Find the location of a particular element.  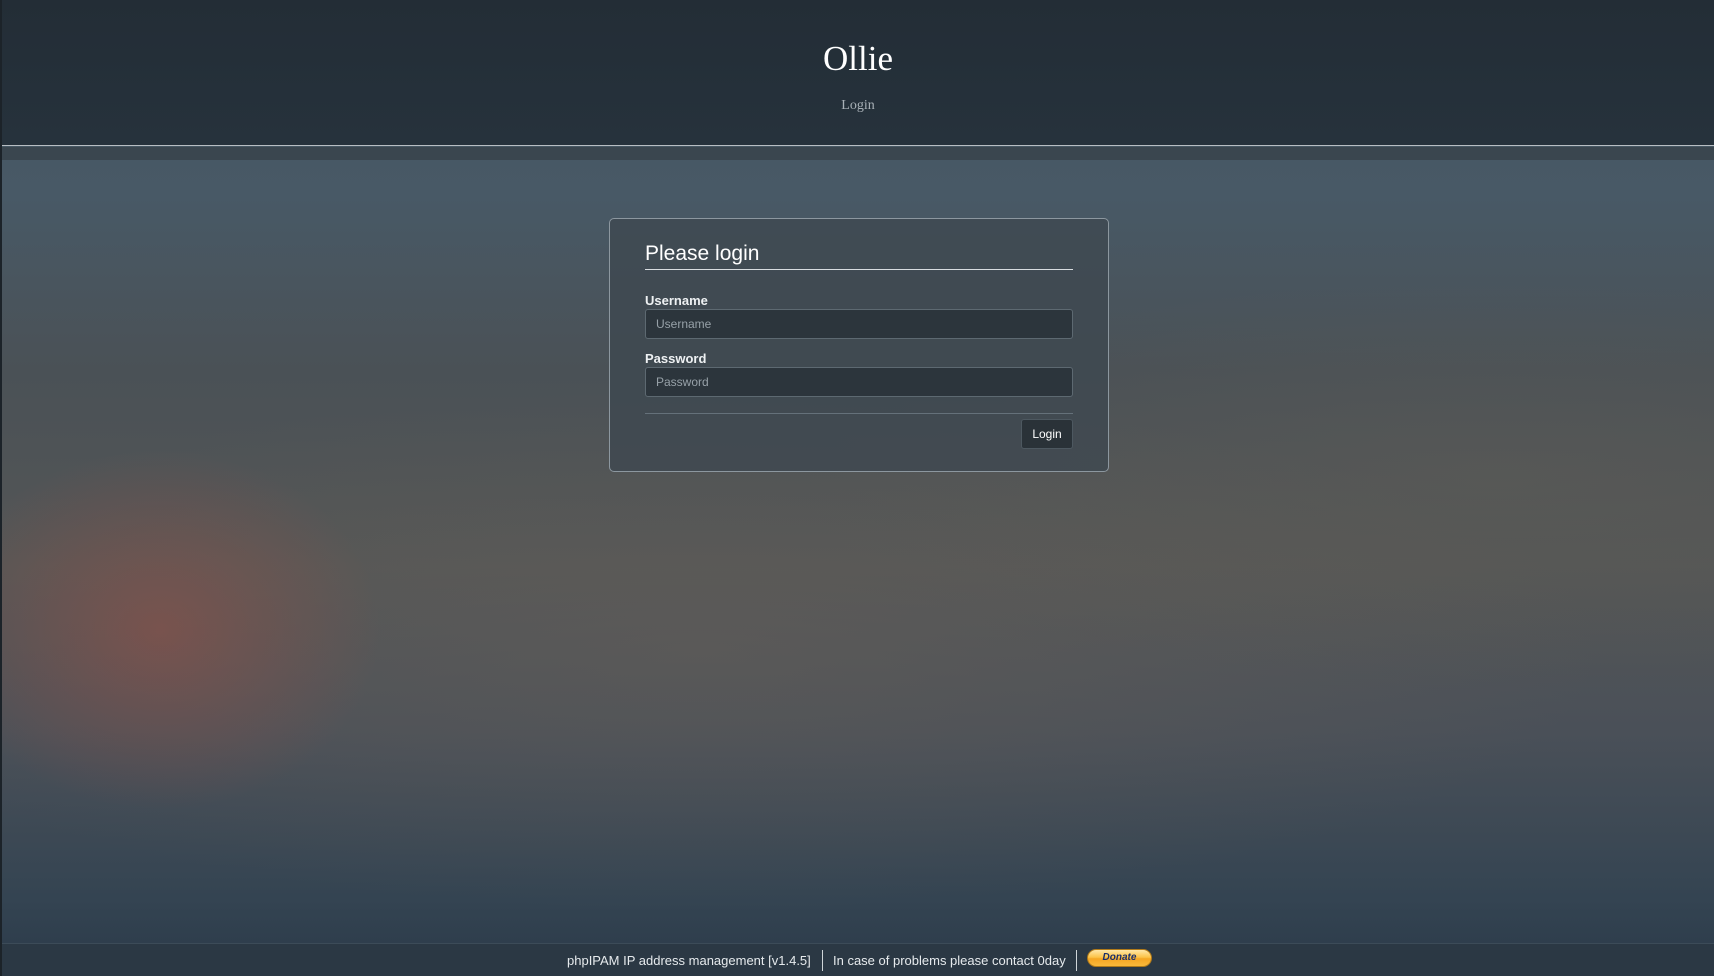

login-button: Login is located at coordinates (1047, 434).